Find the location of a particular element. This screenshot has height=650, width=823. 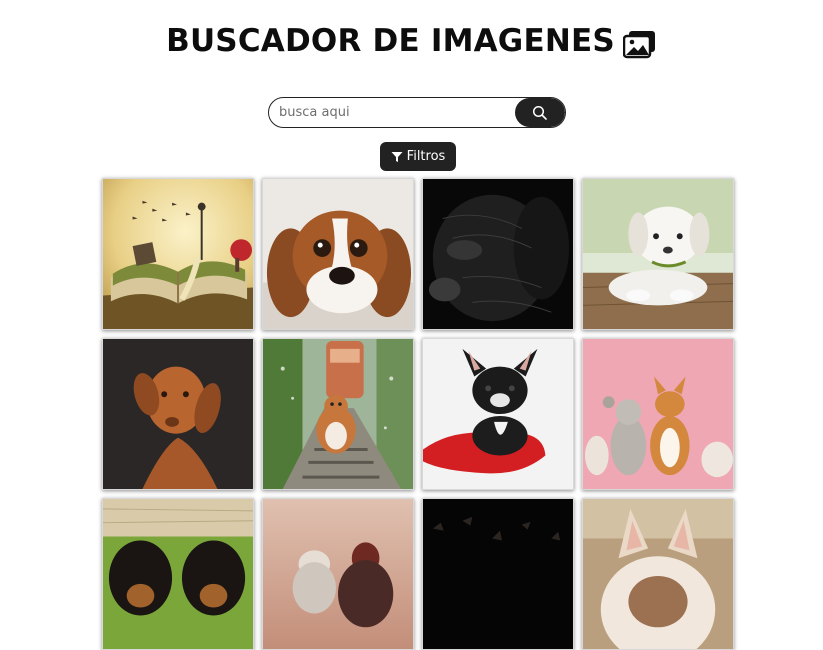

rottweiler-image is located at coordinates (178, 574).